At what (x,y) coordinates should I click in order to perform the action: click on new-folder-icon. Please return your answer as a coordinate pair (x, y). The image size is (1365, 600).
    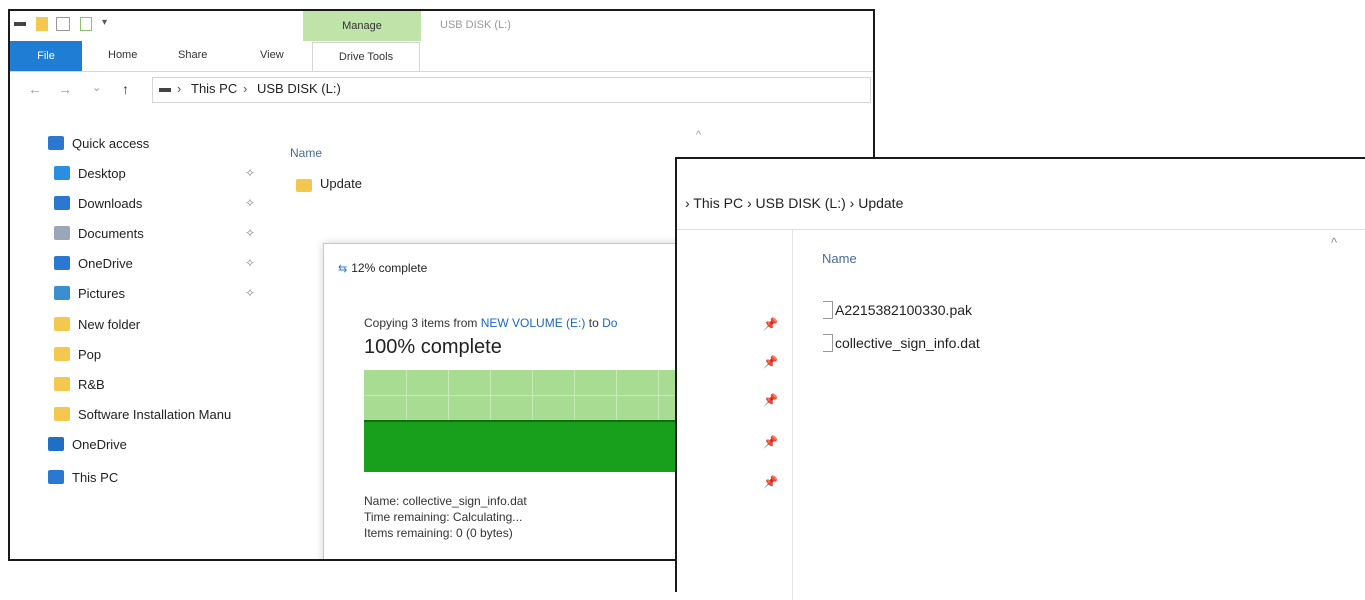
    Looking at the image, I should click on (86, 24).